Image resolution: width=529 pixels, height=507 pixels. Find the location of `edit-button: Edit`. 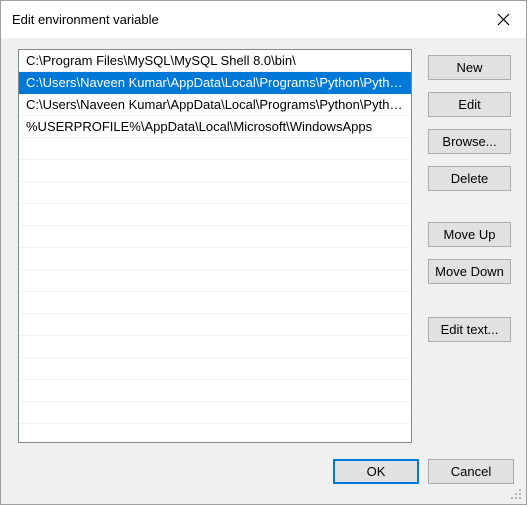

edit-button: Edit is located at coordinates (469, 104).